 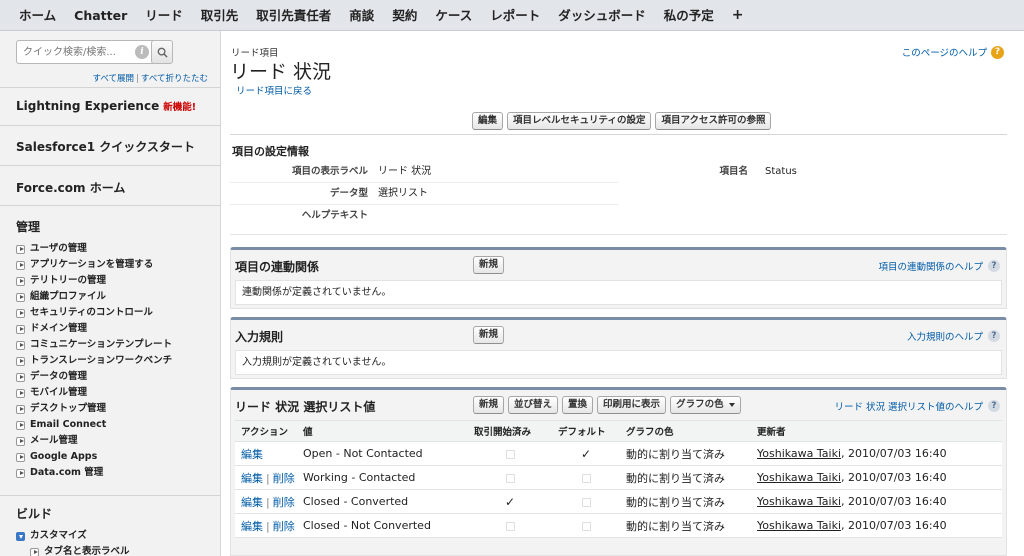 I want to click on tab-cases: ケース, so click(x=453, y=15).